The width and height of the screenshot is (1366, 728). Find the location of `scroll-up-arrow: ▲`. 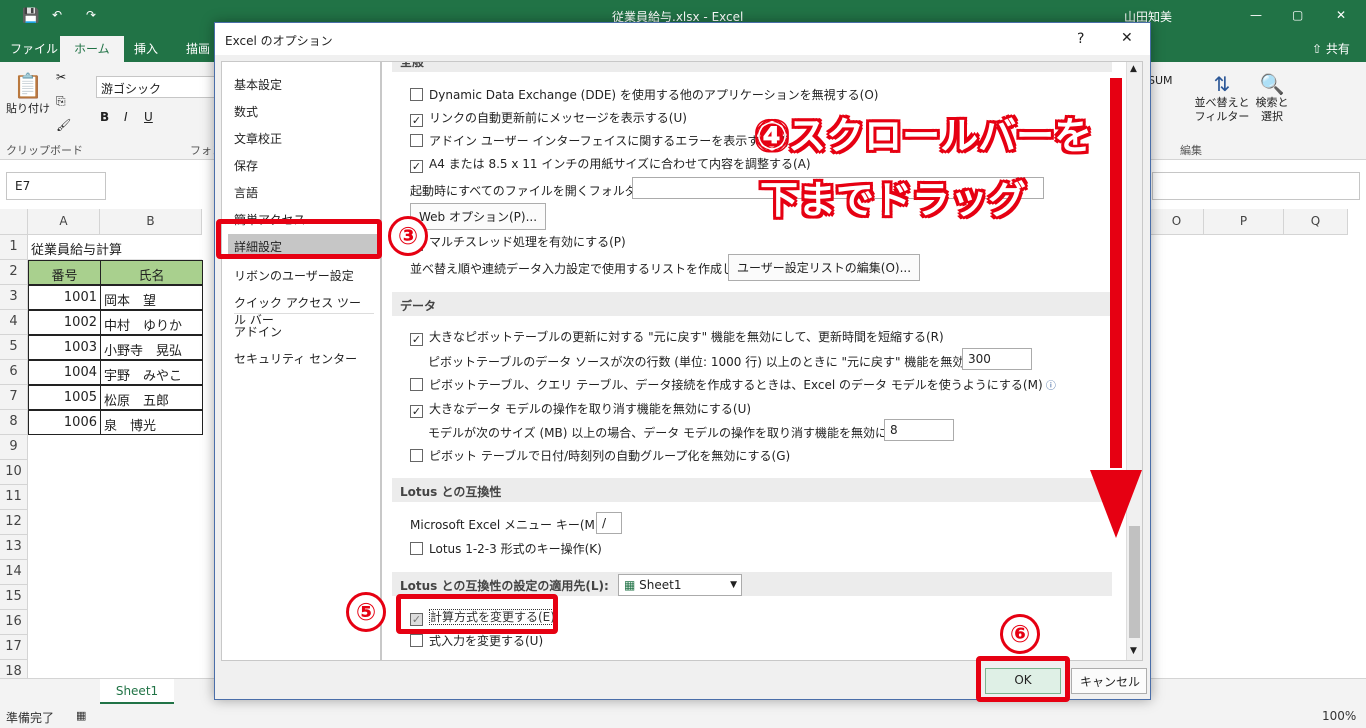

scroll-up-arrow: ▲ is located at coordinates (1133, 69).